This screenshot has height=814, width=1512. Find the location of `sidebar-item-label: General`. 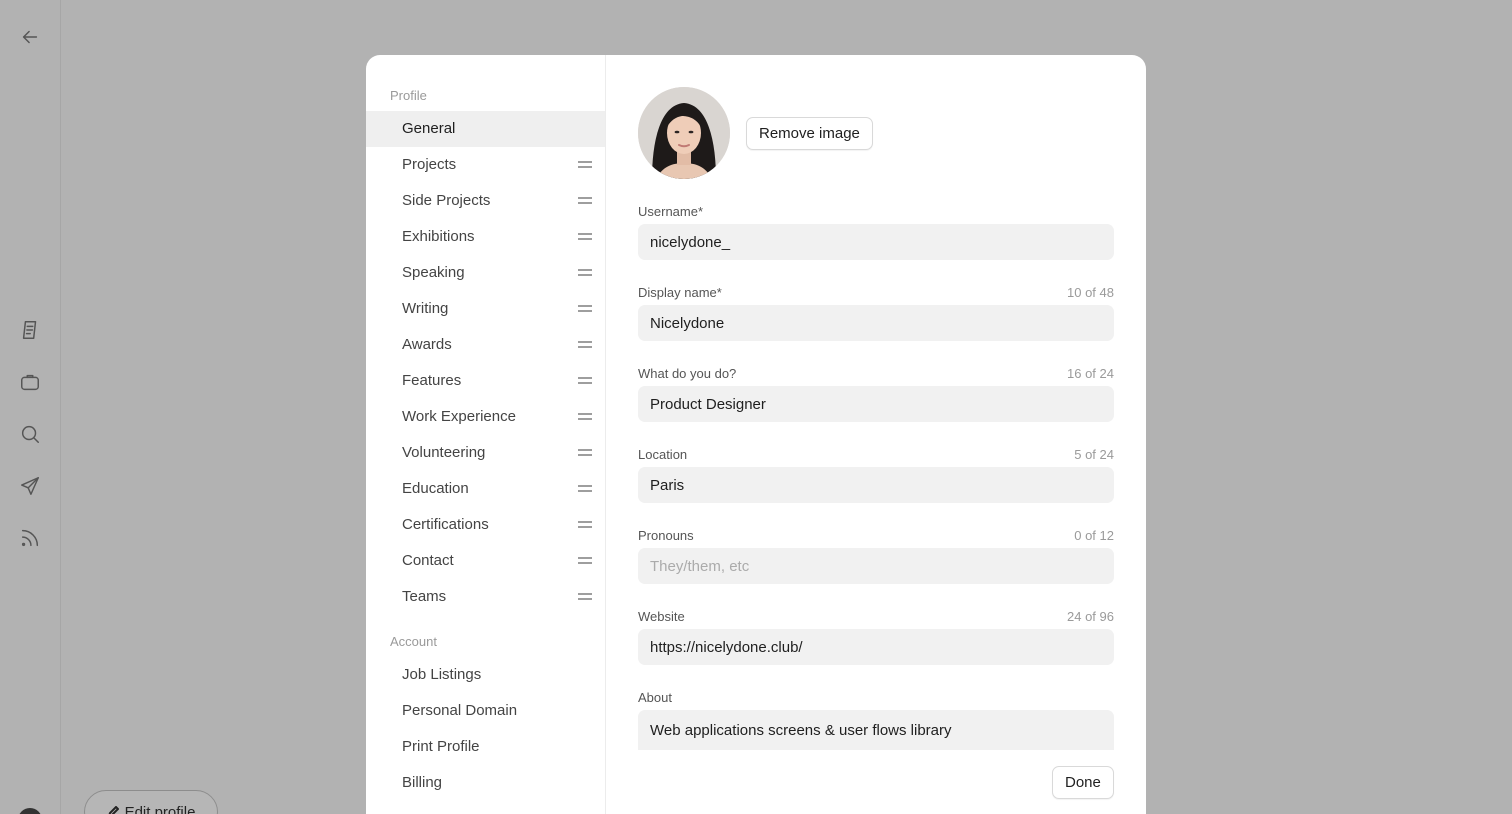

sidebar-item-label: General is located at coordinates (429, 128).